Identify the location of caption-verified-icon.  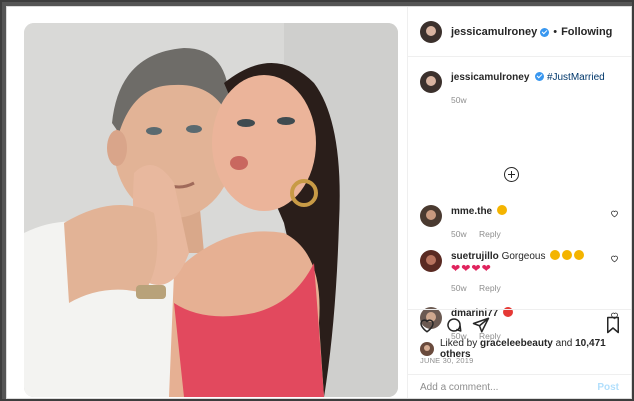
(540, 76).